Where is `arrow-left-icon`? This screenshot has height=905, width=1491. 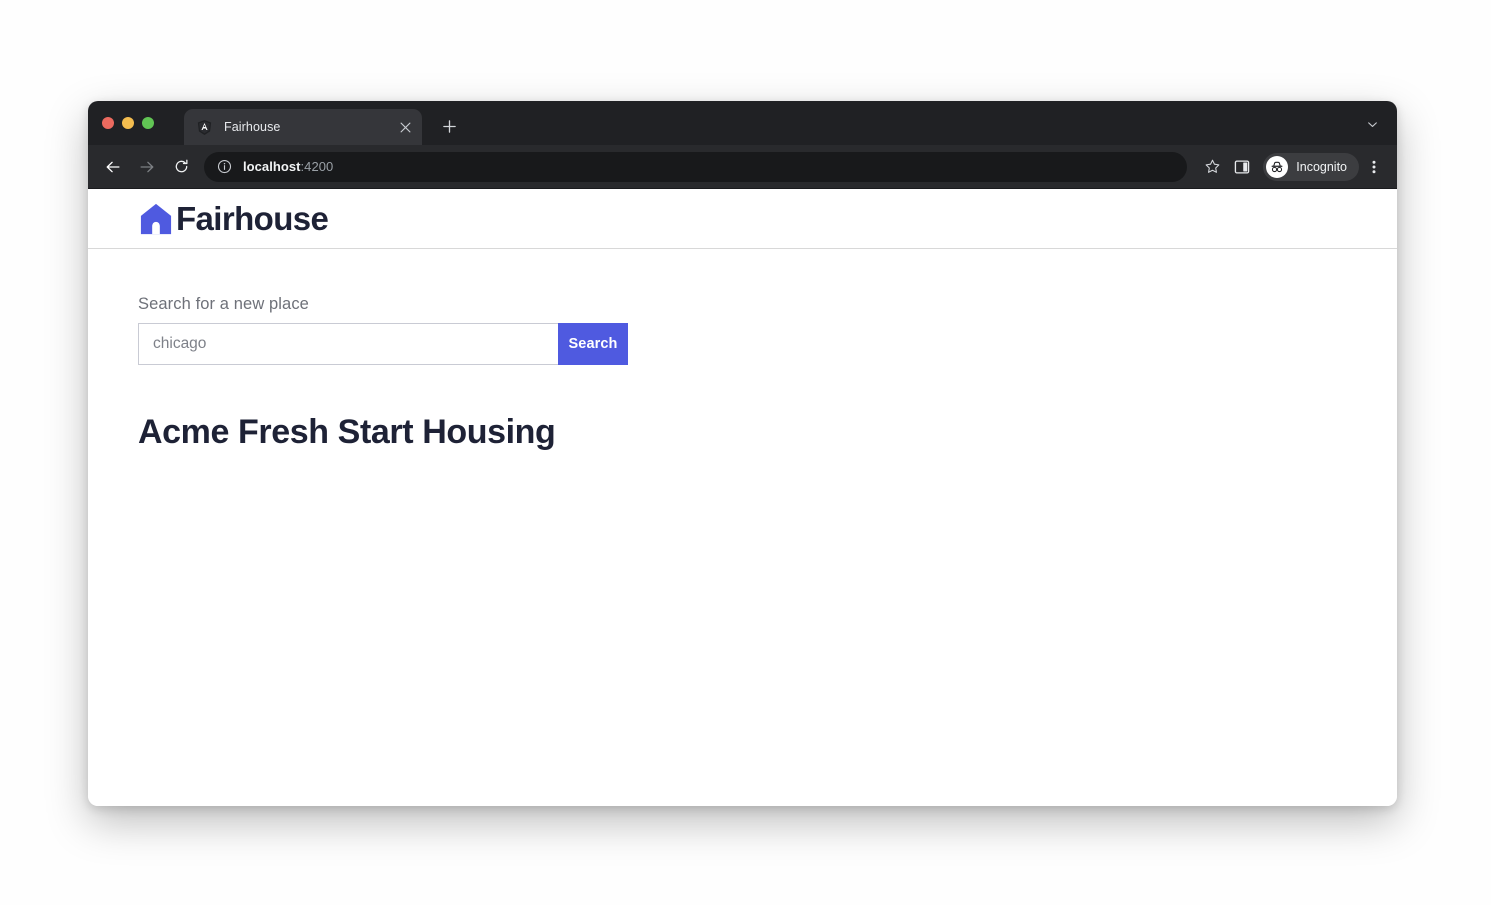
arrow-left-icon is located at coordinates (113, 166).